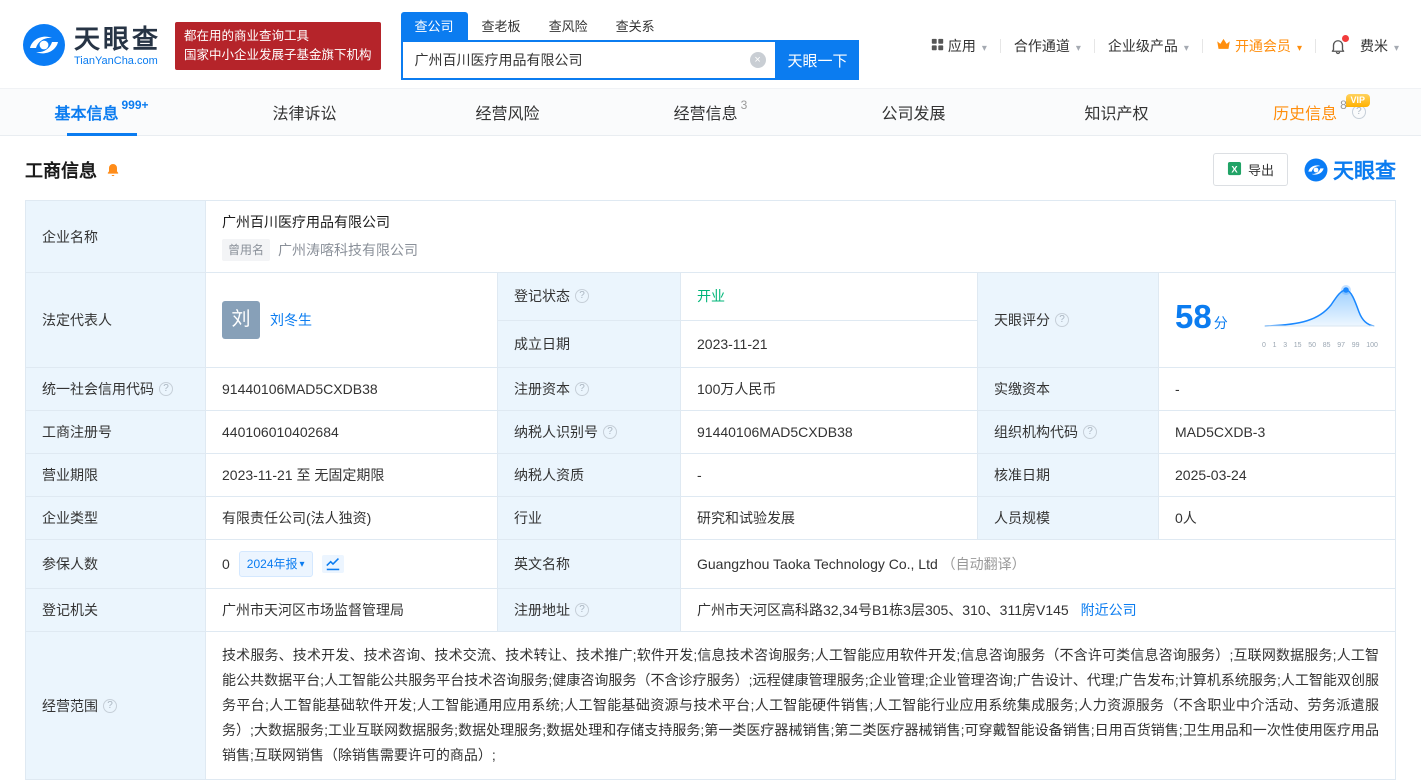 The width and height of the screenshot is (1421, 780). What do you see at coordinates (1090, 432) in the screenshot?
I see `org-code-help-icon` at bounding box center [1090, 432].